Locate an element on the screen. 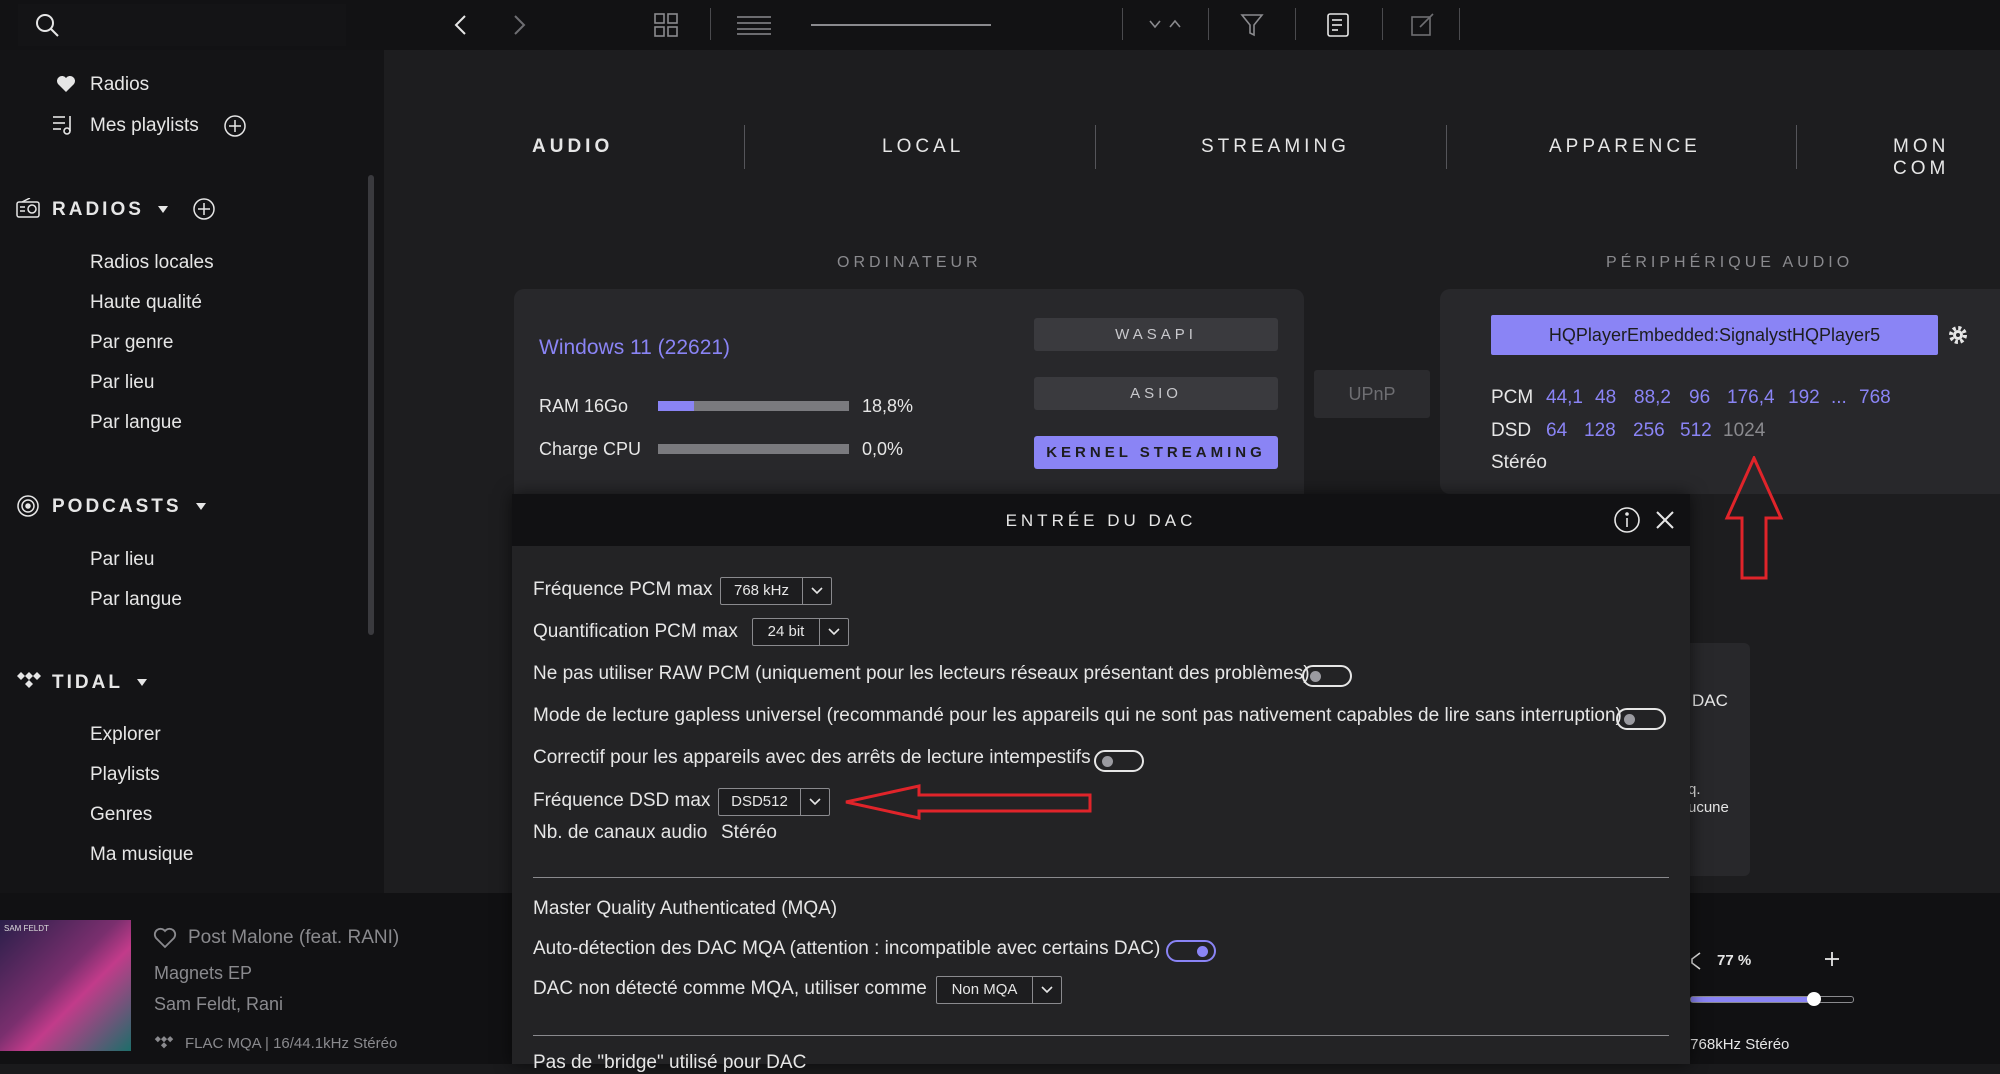 Image resolution: width=2000 pixels, height=1074 pixels. sidebar-item-ma-musique: Ma musique is located at coordinates (142, 855).